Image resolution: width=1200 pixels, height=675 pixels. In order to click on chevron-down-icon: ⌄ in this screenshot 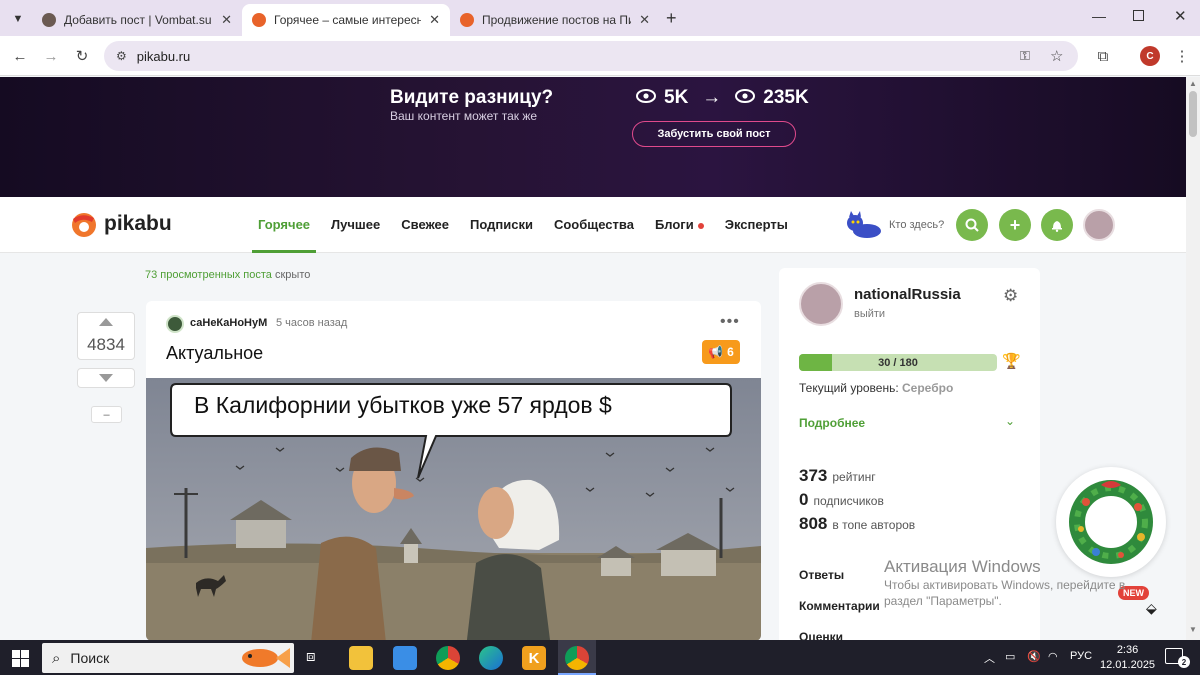, I will do `click(1010, 421)`.